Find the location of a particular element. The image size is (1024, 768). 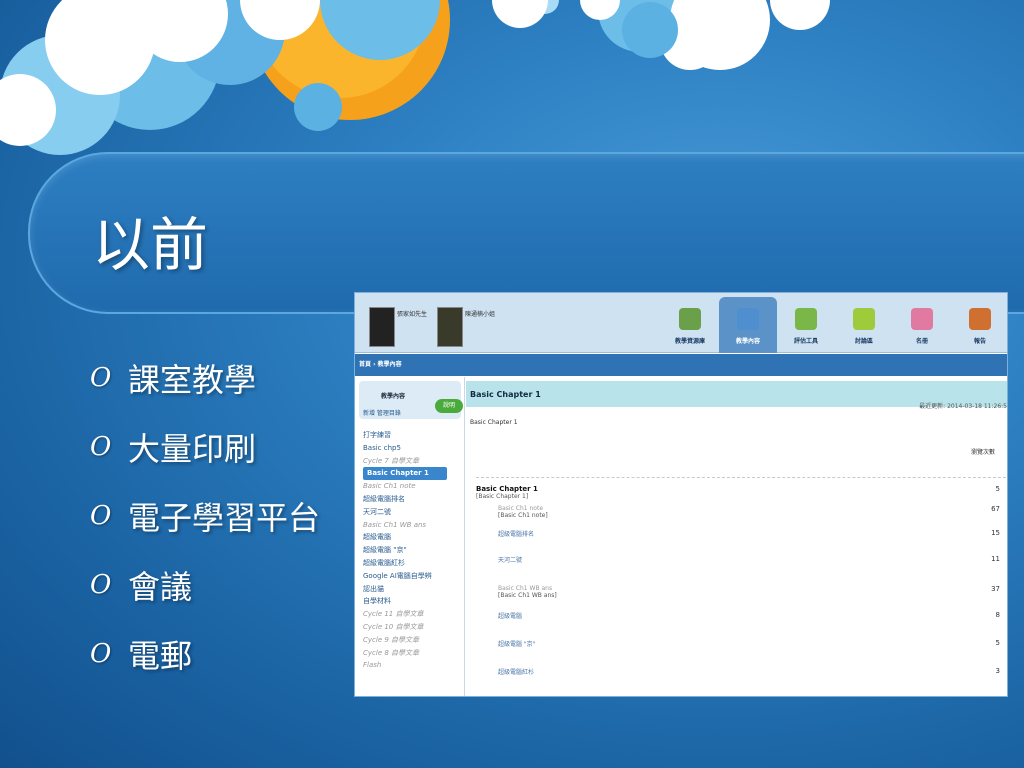

user-name: 陳通楠小姐 is located at coordinates (480, 314).